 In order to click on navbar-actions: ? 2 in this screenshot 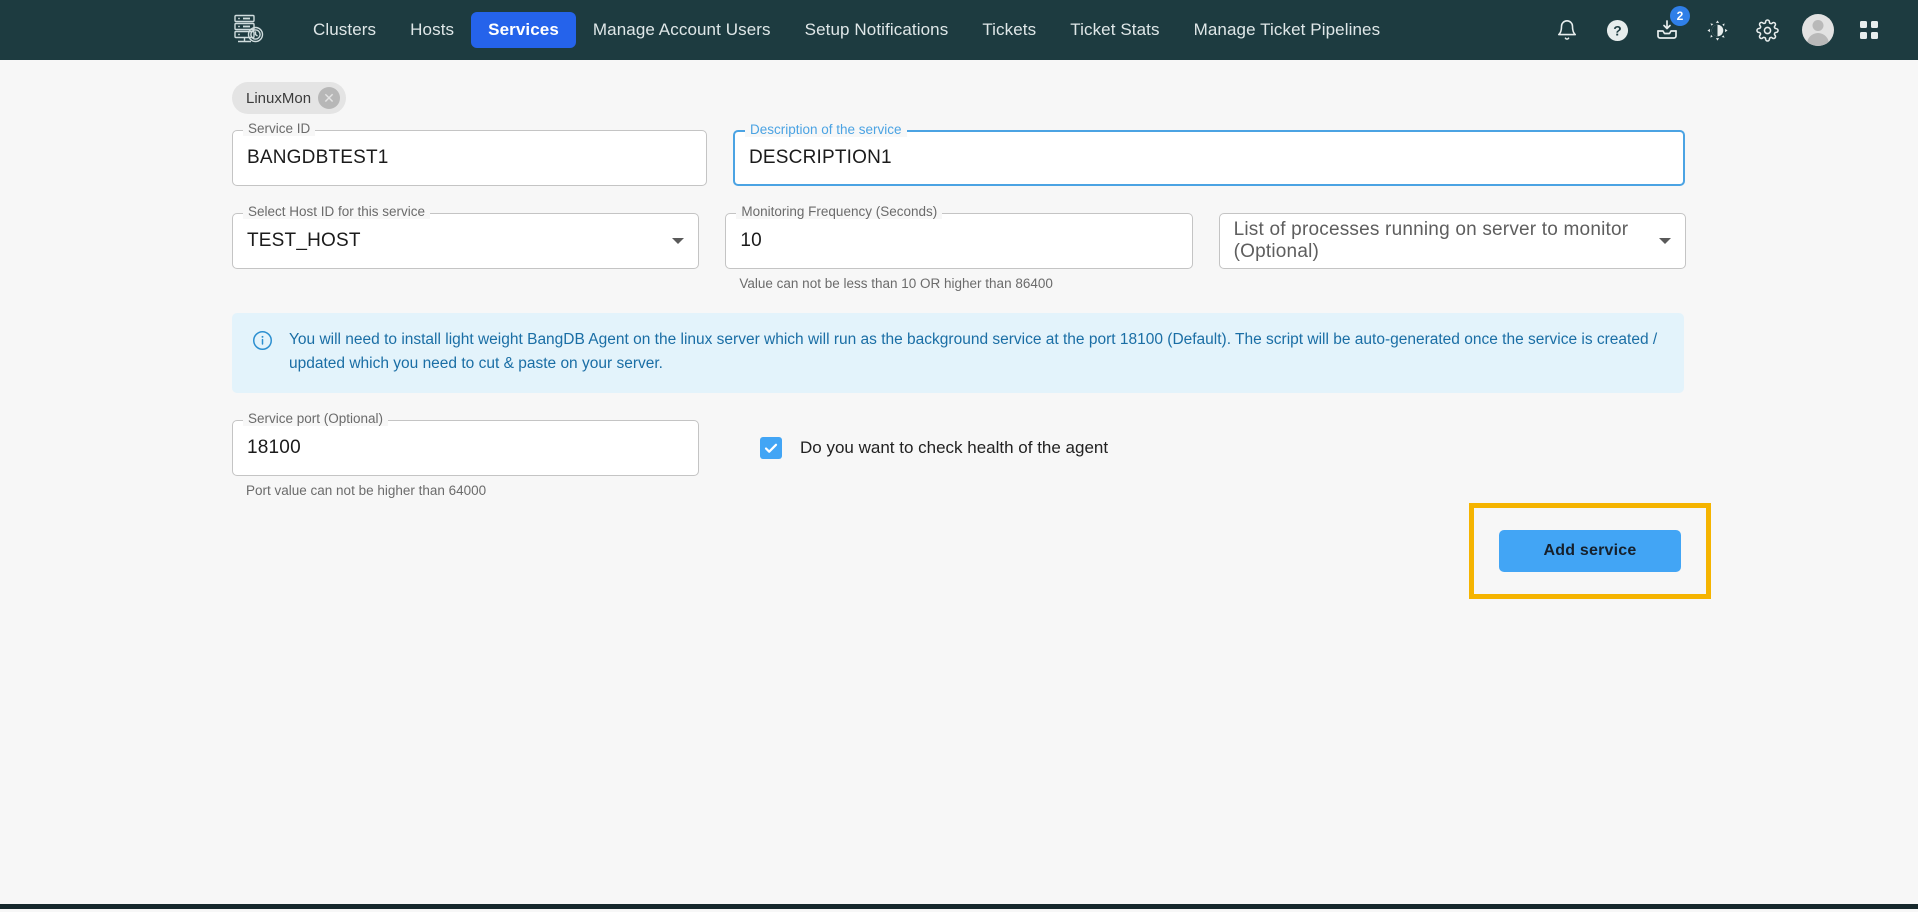, I will do `click(1722, 26)`.